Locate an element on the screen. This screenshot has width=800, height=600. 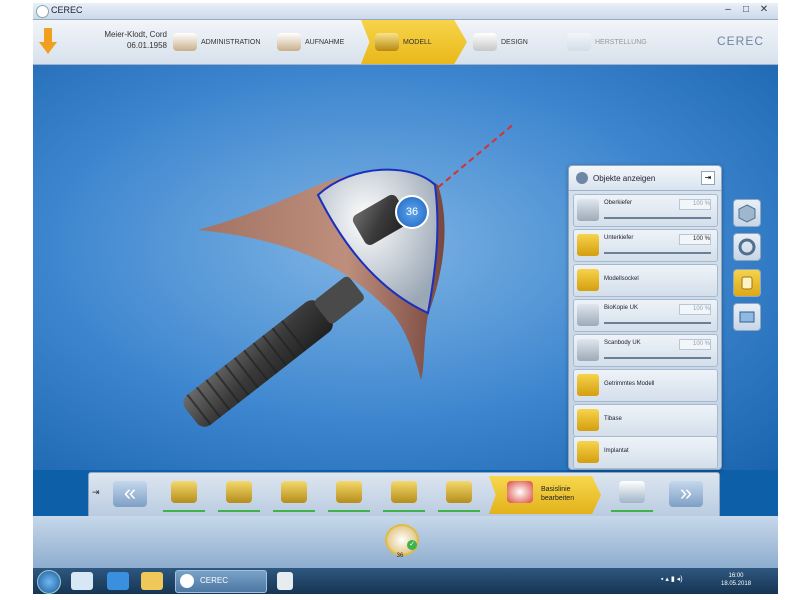
tool-2-button is located at coordinates (239, 495).